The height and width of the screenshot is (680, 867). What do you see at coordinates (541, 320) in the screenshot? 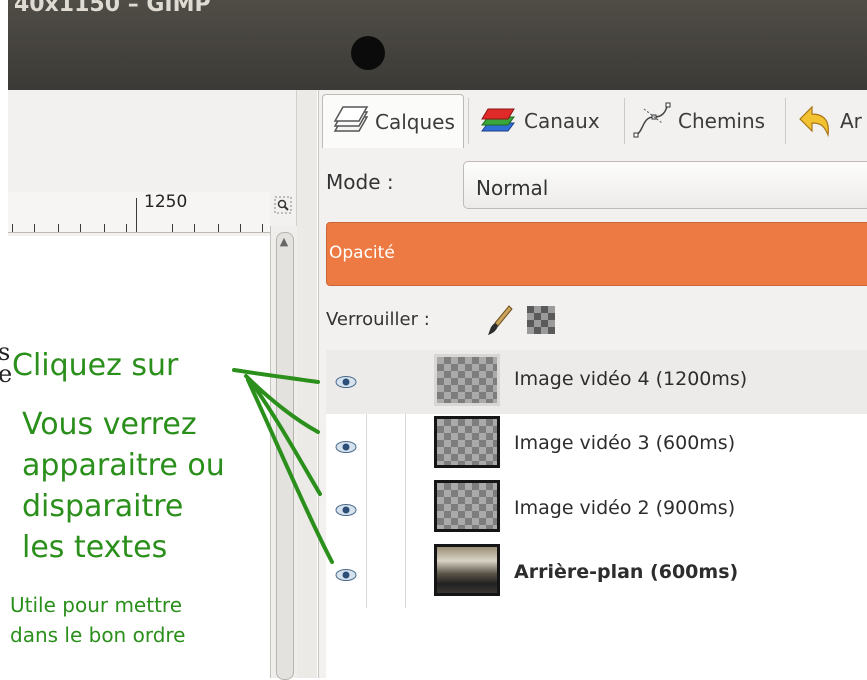
I see `lock-alpha-checker-icon` at bounding box center [541, 320].